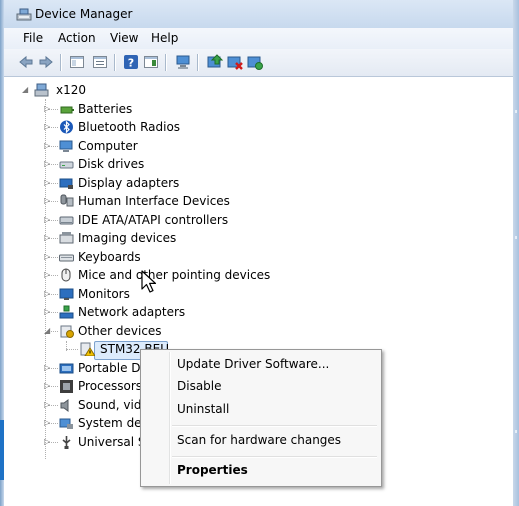 This screenshot has height=506, width=519. I want to click on sound-icon, so click(64, 405).